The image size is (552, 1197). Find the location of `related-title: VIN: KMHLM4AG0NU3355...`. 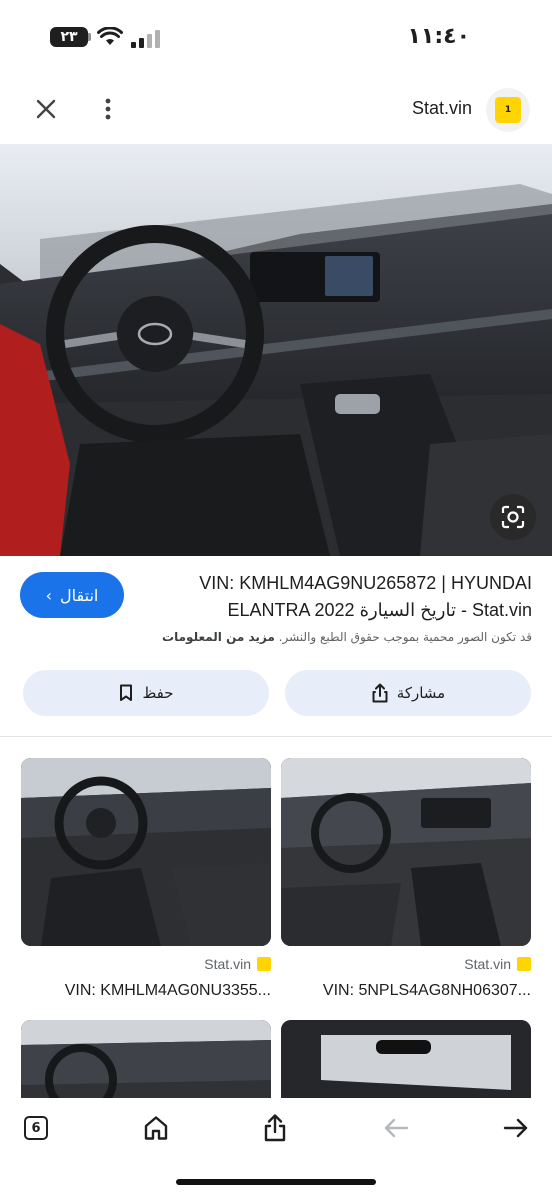

related-title: VIN: KMHLM4AG0NU3355... is located at coordinates (146, 991).